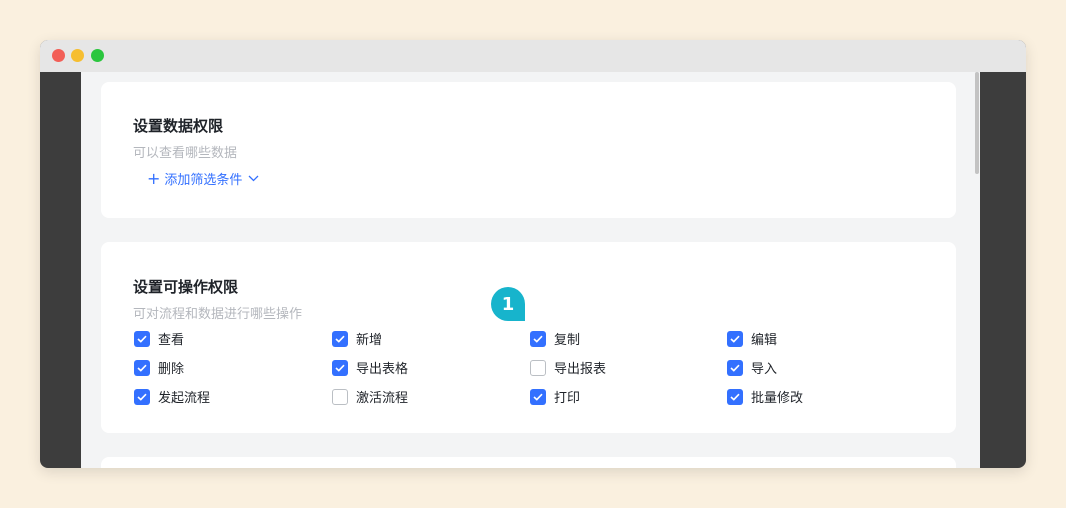 Image resolution: width=1066 pixels, height=508 pixels. What do you see at coordinates (567, 398) in the screenshot?
I see `permission-label: 打印` at bounding box center [567, 398].